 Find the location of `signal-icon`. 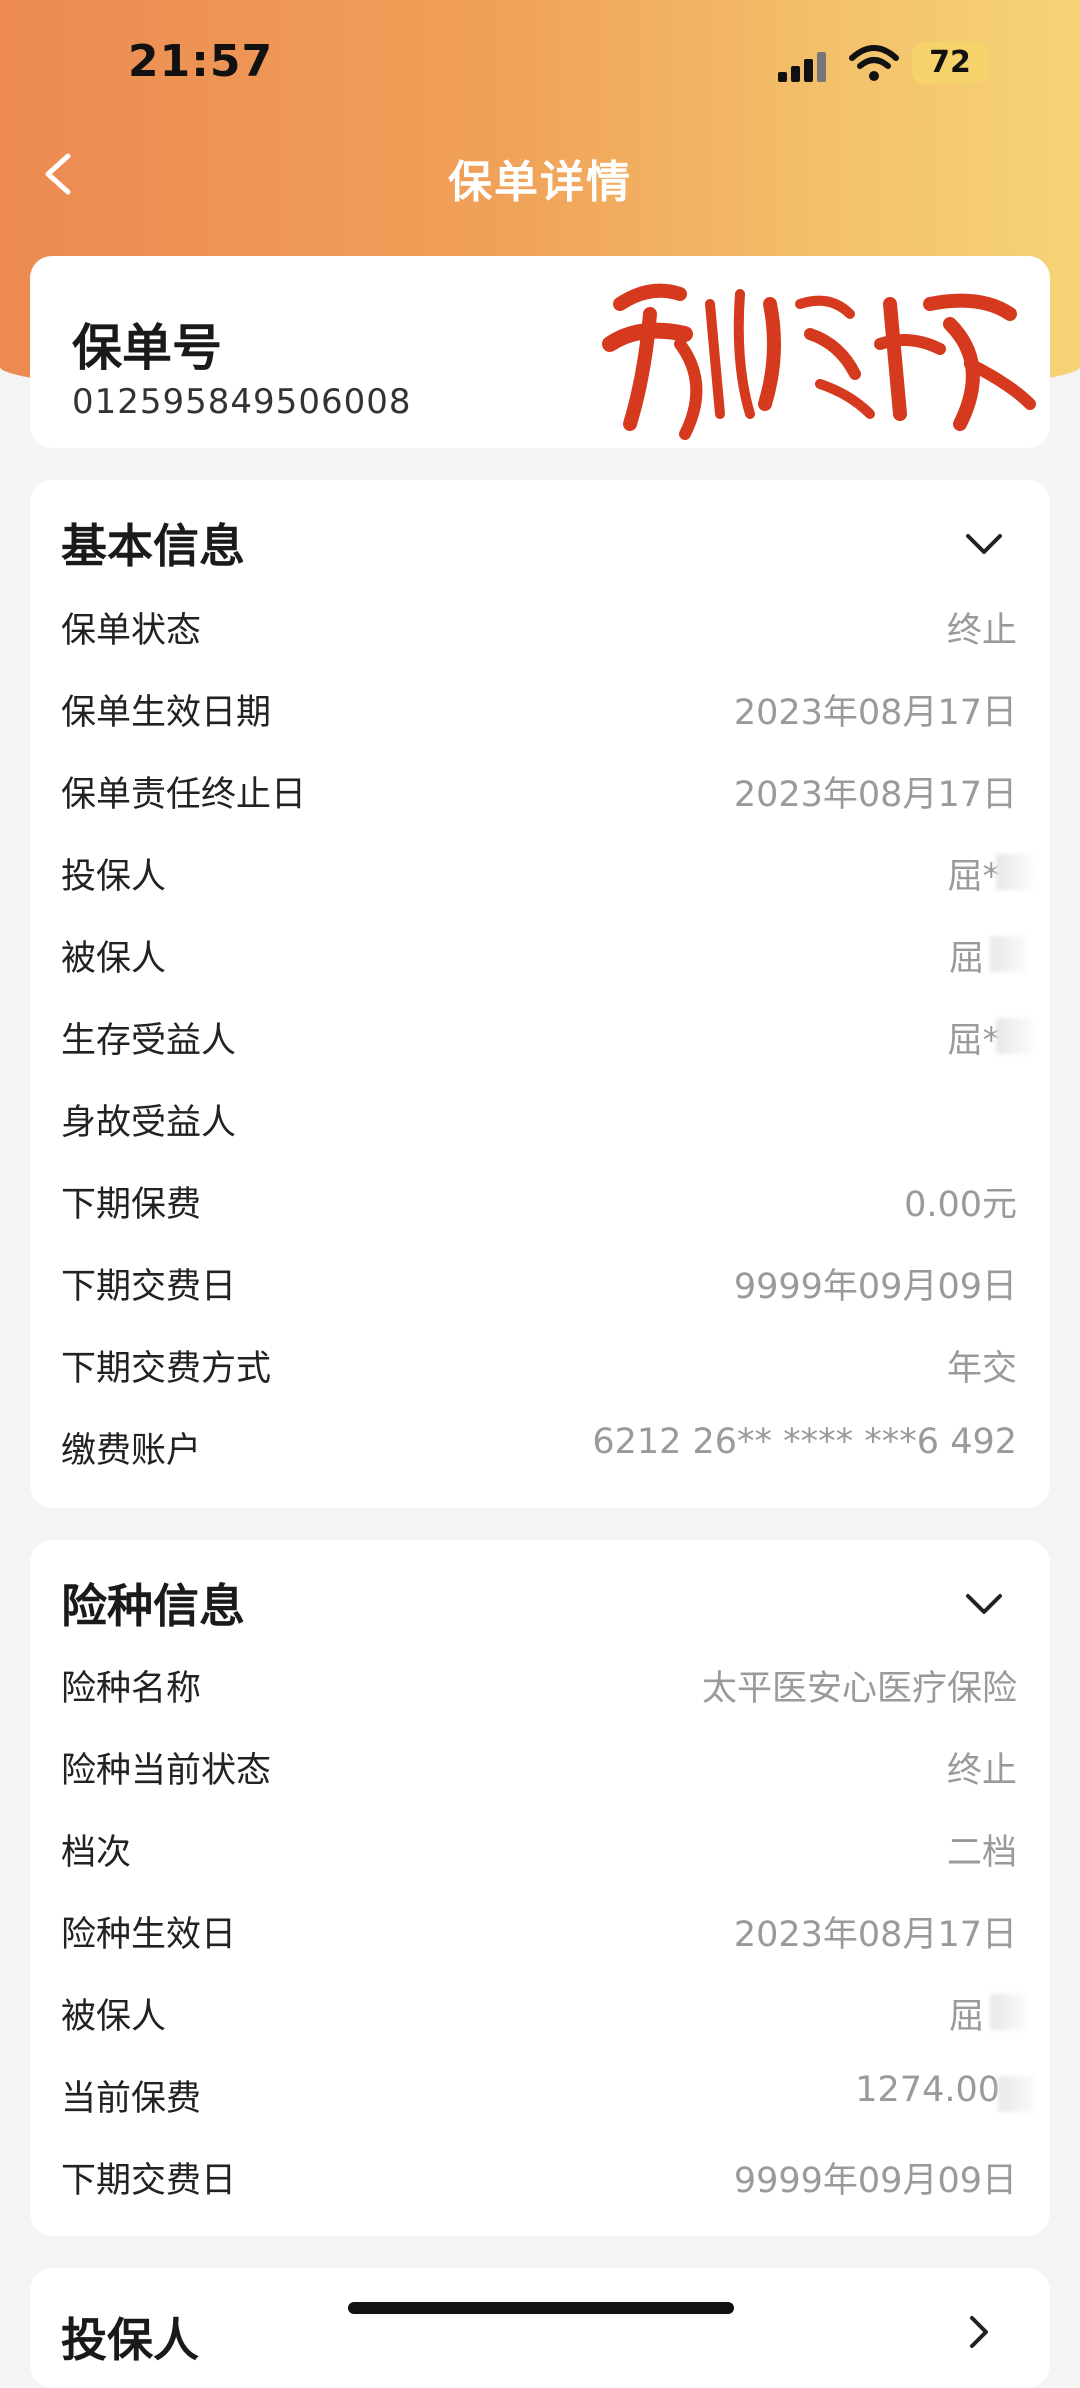

signal-icon is located at coordinates (804, 67).